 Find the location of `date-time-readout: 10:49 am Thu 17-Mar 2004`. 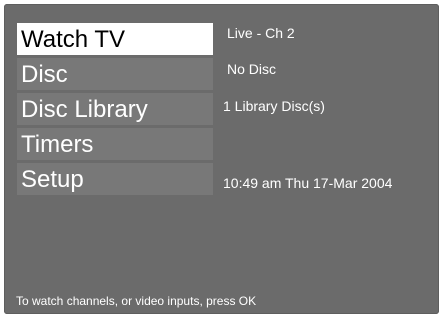

date-time-readout: 10:49 am Thu 17-Mar 2004 is located at coordinates (308, 183).